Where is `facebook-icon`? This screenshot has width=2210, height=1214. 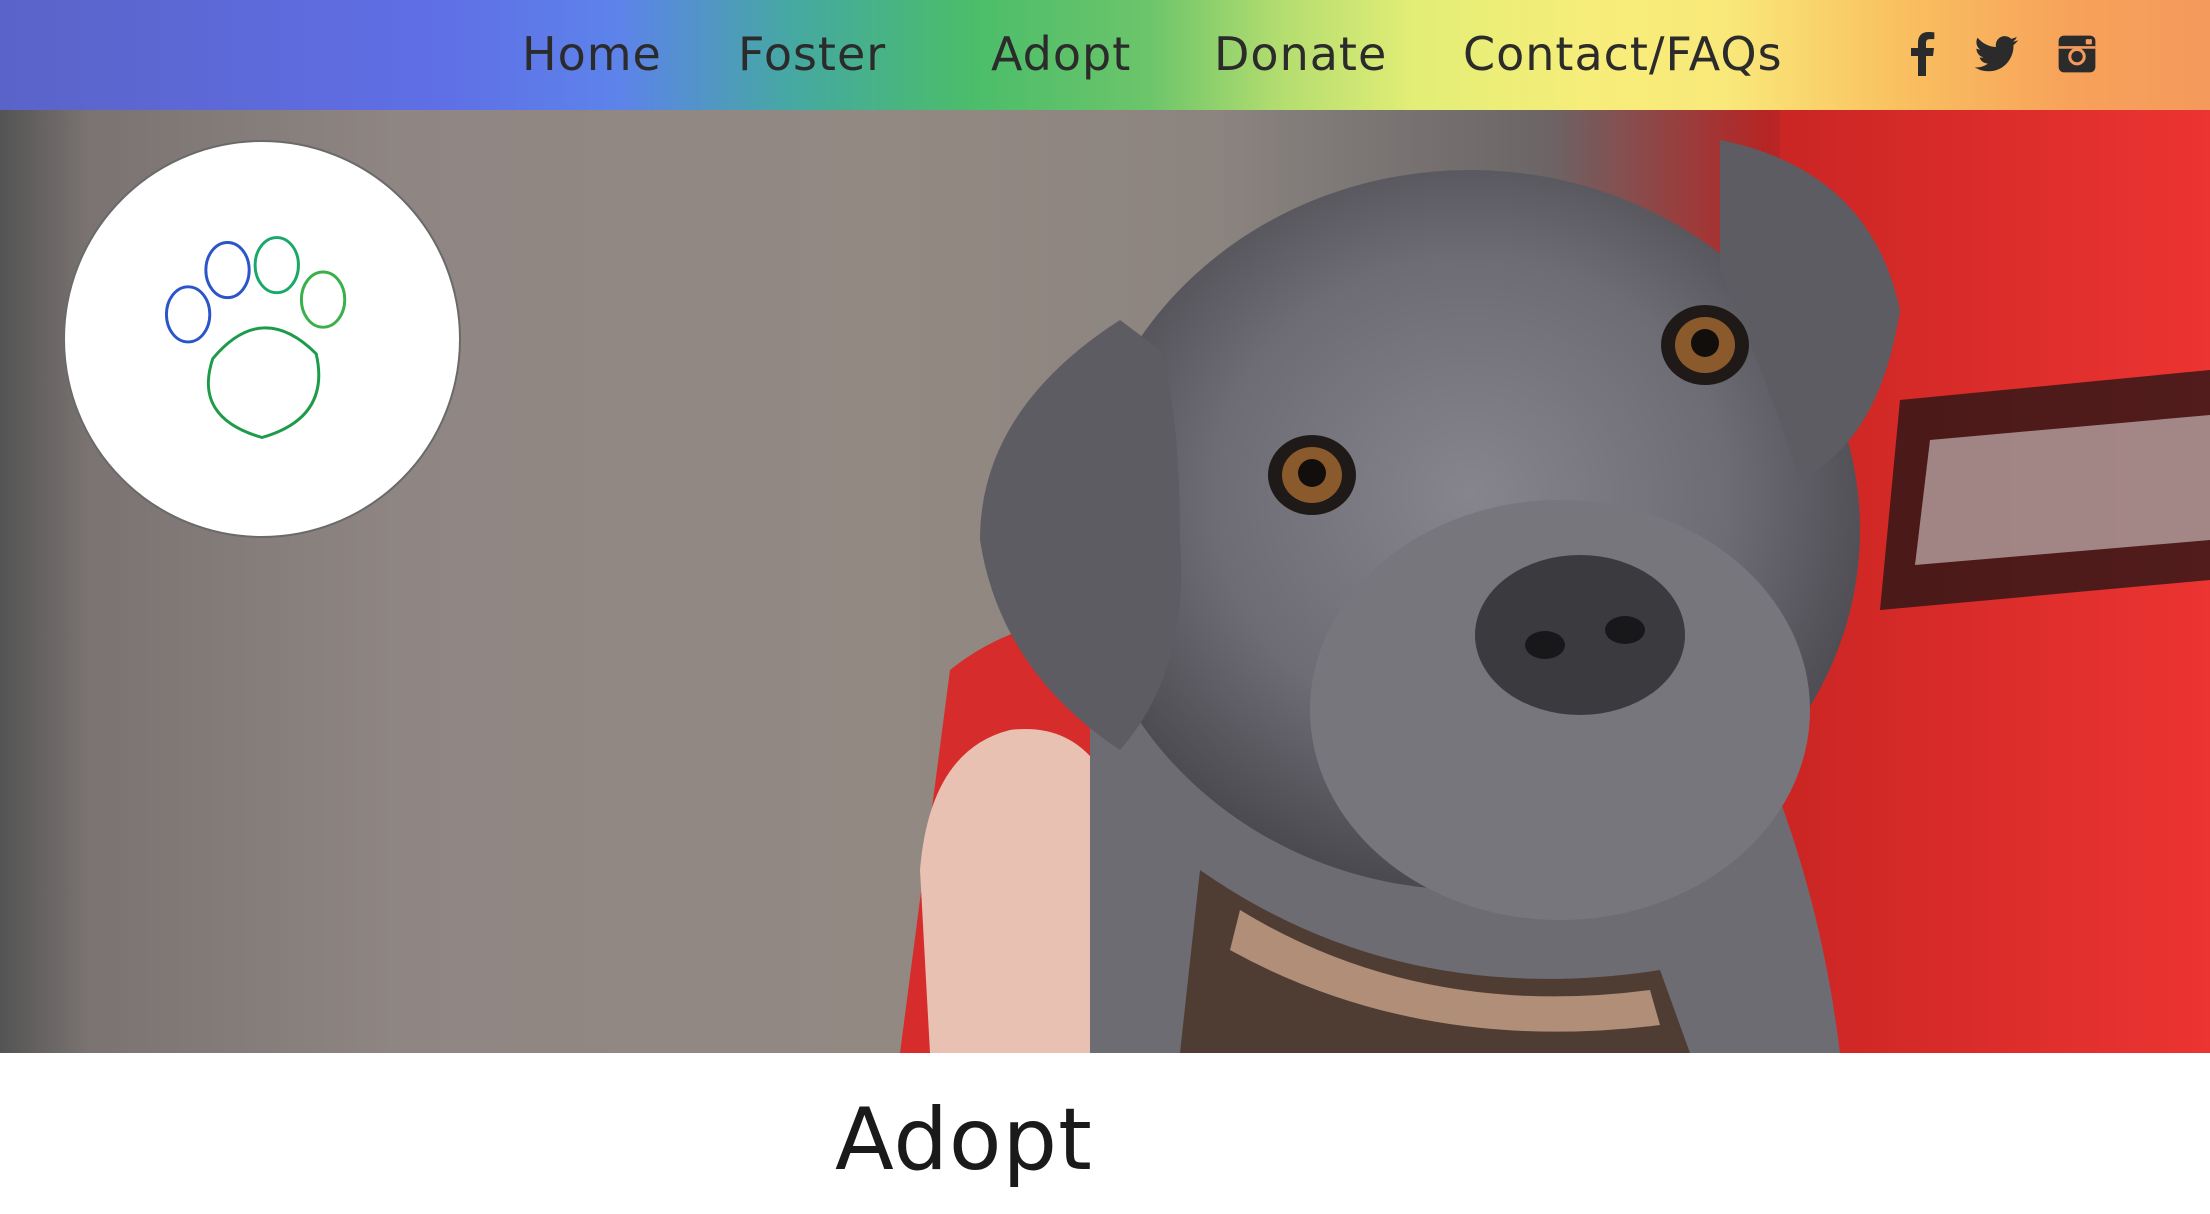
facebook-icon is located at coordinates (1923, 54).